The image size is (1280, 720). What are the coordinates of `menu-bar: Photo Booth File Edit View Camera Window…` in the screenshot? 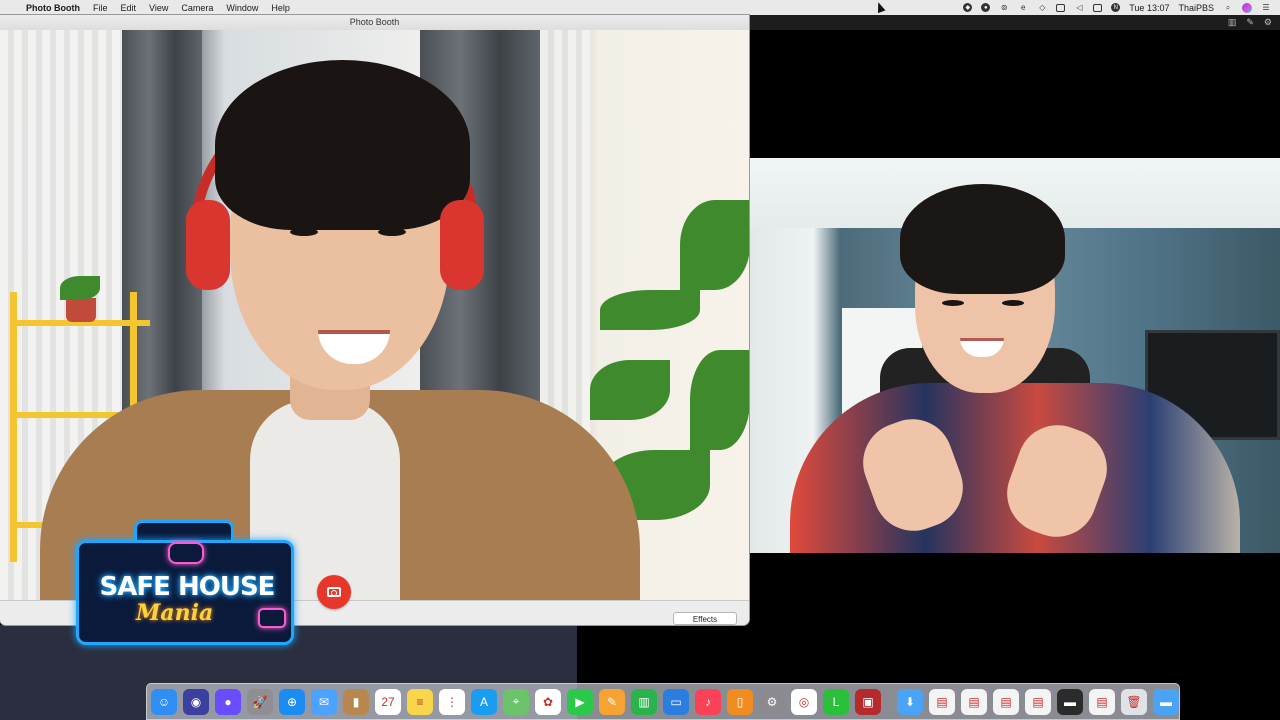 It's located at (640, 8).